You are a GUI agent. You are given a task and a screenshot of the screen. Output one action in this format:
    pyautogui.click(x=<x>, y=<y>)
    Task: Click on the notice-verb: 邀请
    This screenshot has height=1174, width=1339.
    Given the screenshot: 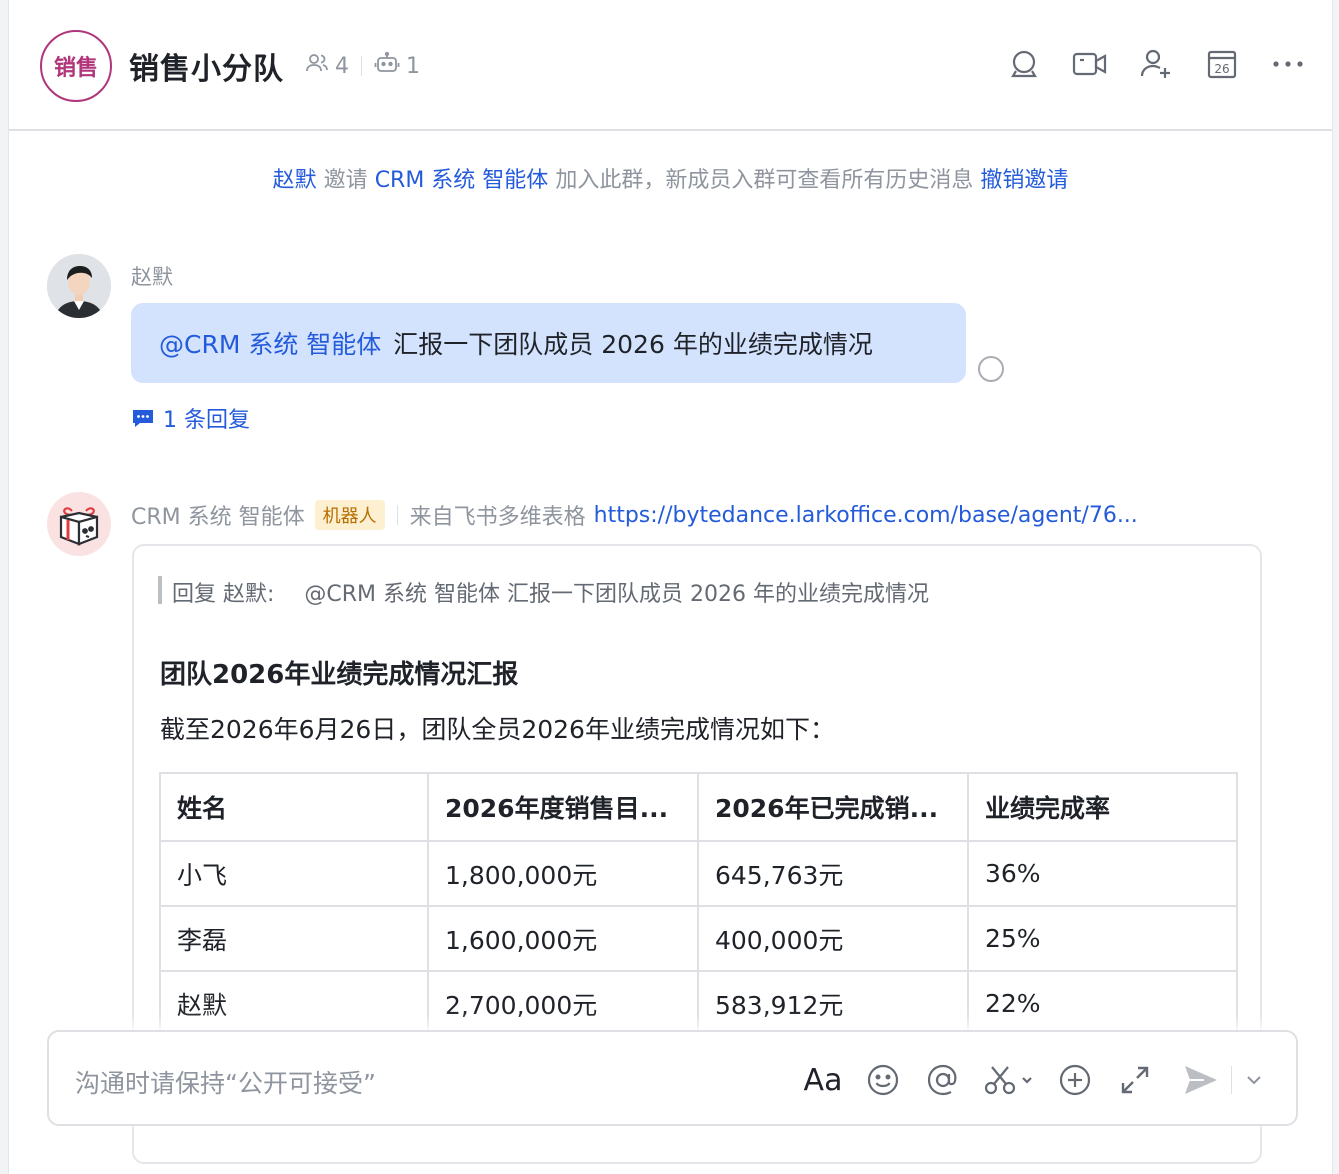 What is the action you would take?
    pyautogui.click(x=345, y=180)
    